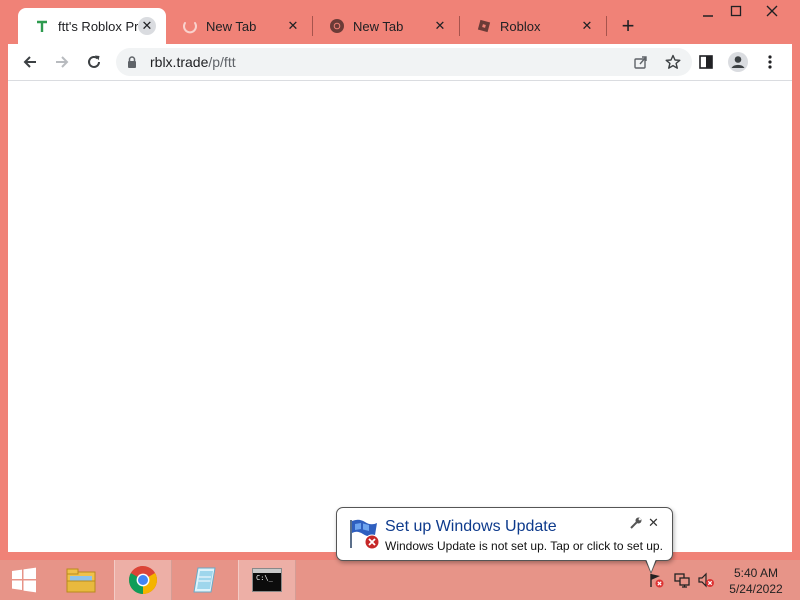  Describe the element at coordinates (651, 565) in the screenshot. I see `balloon-tail-inner` at that location.